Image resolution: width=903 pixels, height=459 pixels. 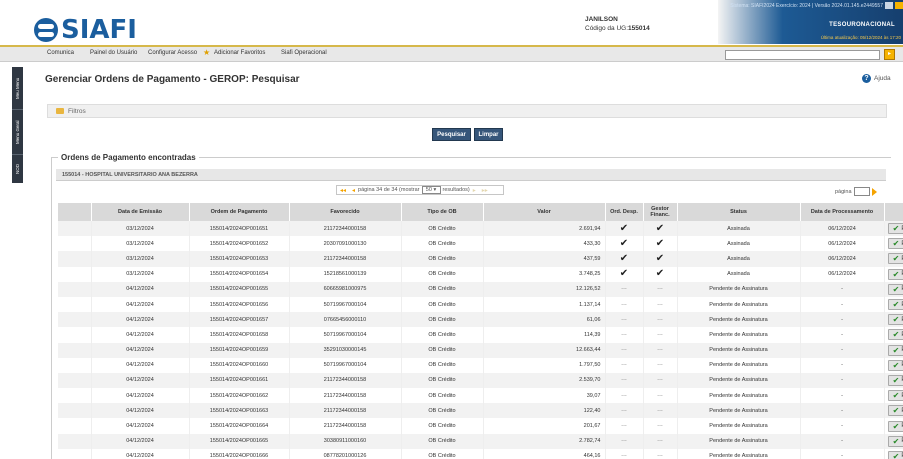 I want to click on cell-ordem-pagamento: 155014/2024OP001659, so click(x=239, y=350).